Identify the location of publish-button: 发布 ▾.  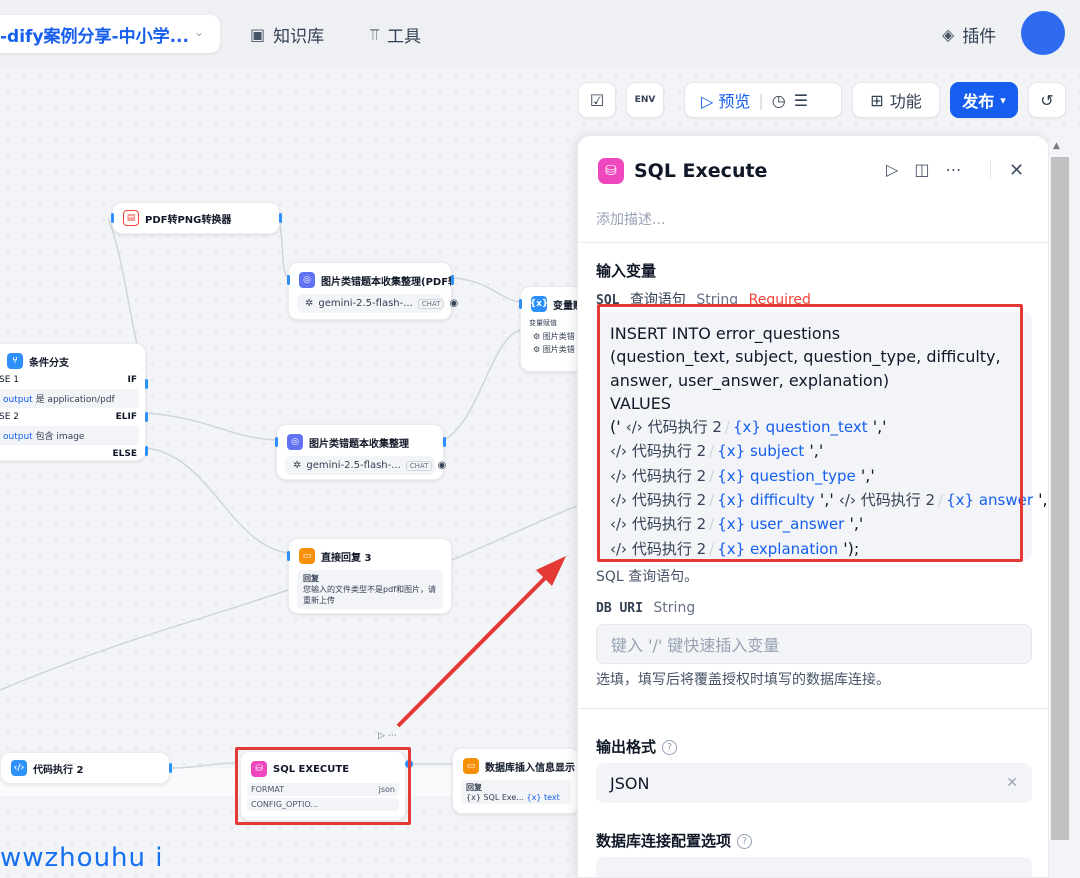
(984, 100).